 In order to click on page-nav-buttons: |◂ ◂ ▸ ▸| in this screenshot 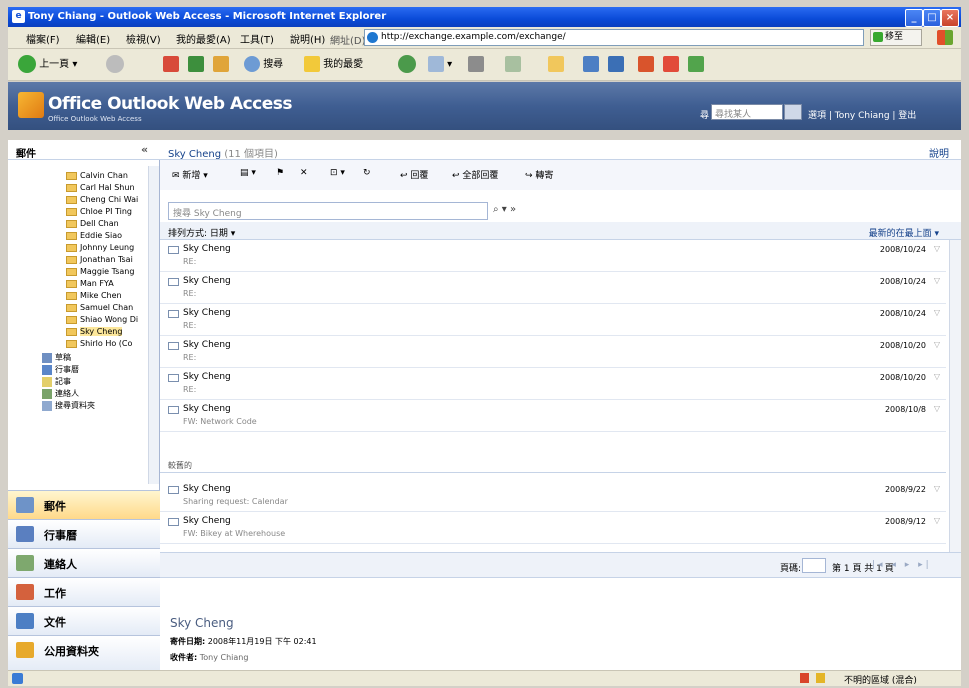, I will do `click(902, 565)`.